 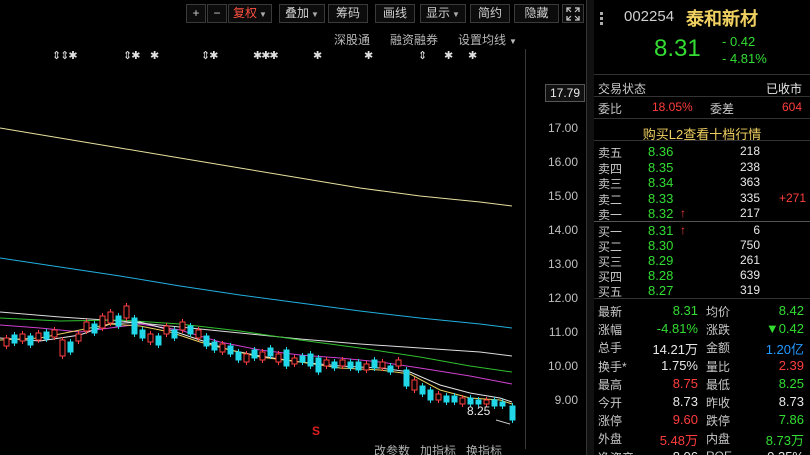 I want to click on stat-label: 内盘, so click(x=718, y=439).